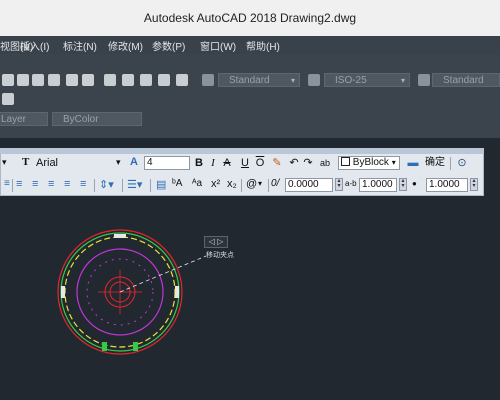 The height and width of the screenshot is (400, 500). What do you see at coordinates (303, 184) in the screenshot?
I see `oblique-angle-value: 0.0000` at bounding box center [303, 184].